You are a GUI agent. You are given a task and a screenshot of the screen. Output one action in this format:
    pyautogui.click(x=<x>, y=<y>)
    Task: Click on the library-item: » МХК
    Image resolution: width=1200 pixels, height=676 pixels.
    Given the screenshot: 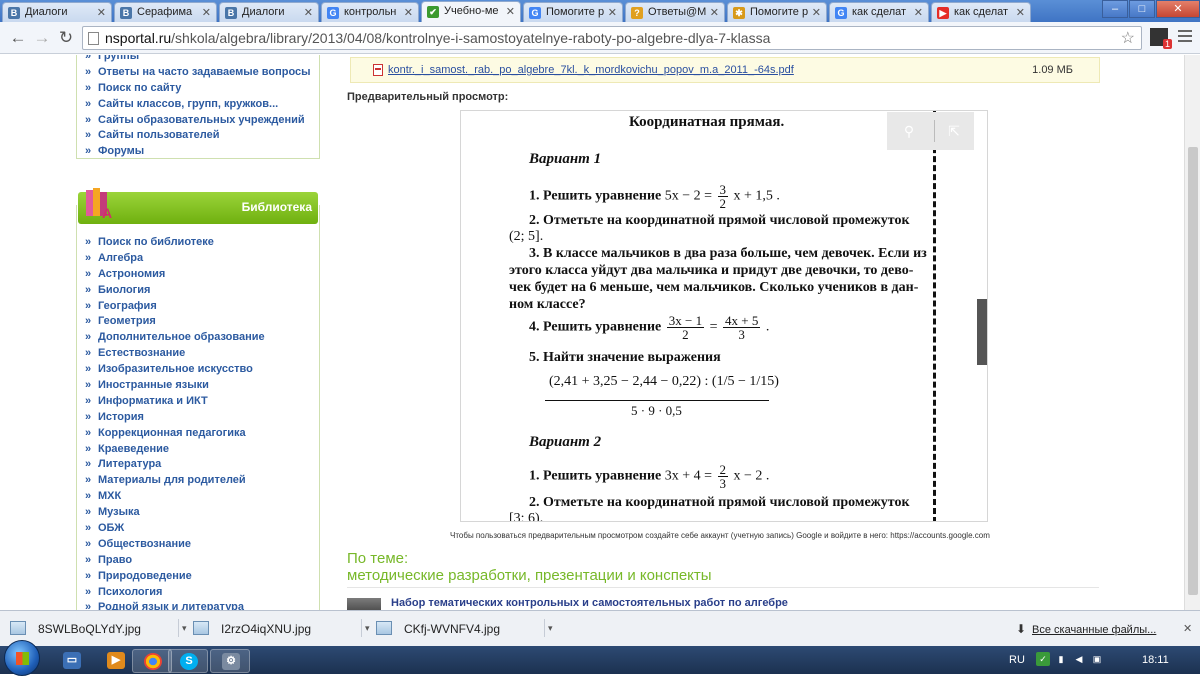 What is the action you would take?
    pyautogui.click(x=198, y=497)
    